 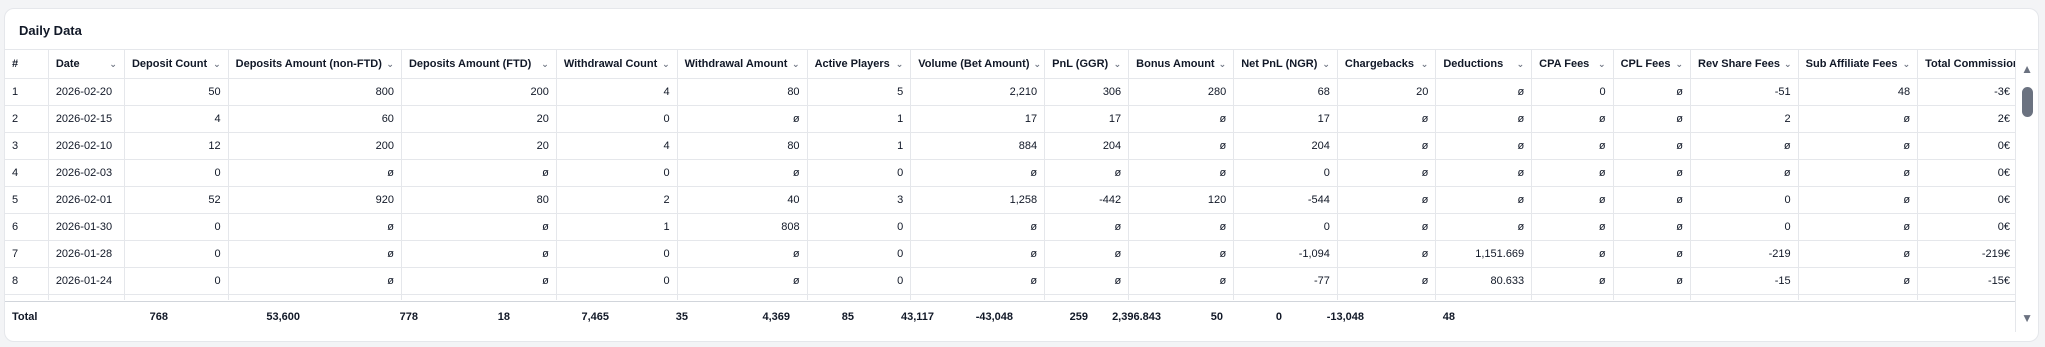 What do you see at coordinates (86, 92) in the screenshot?
I see `table-cell: 2026-02-20` at bounding box center [86, 92].